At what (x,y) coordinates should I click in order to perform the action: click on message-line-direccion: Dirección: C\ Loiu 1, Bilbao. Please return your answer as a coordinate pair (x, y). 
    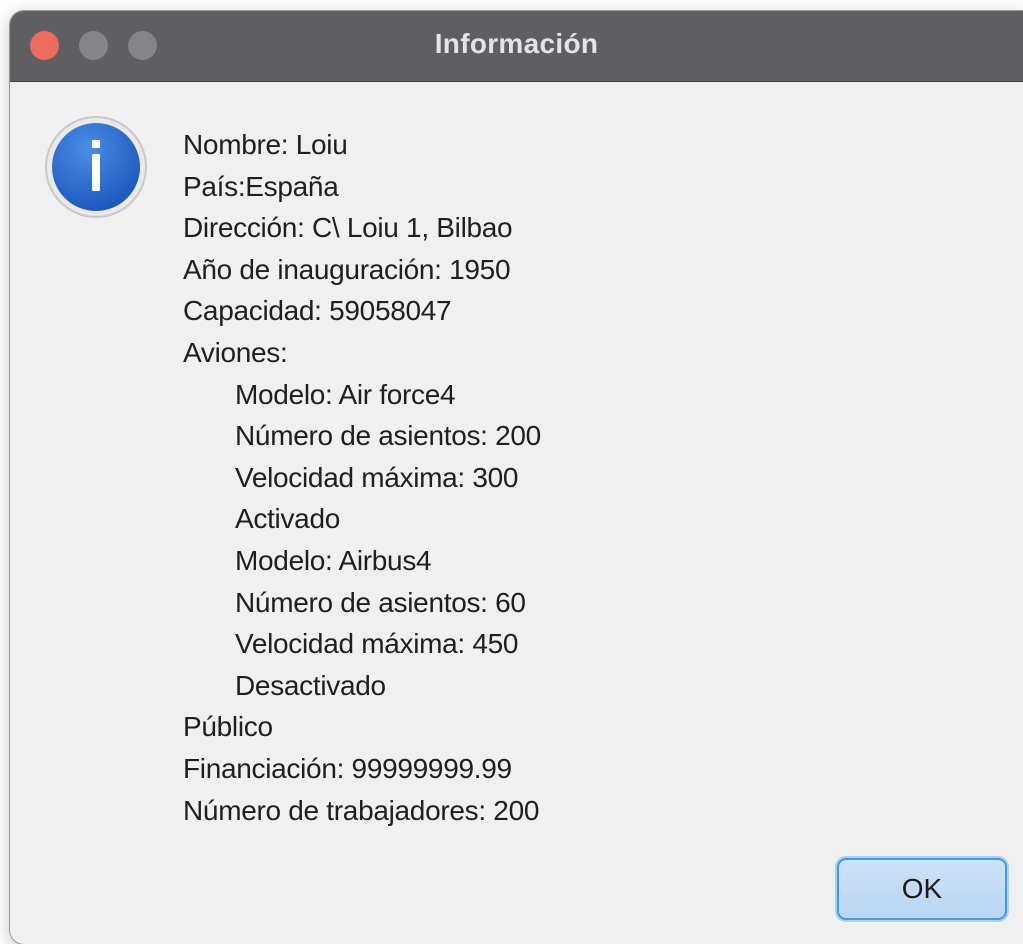
    Looking at the image, I should click on (348, 228).